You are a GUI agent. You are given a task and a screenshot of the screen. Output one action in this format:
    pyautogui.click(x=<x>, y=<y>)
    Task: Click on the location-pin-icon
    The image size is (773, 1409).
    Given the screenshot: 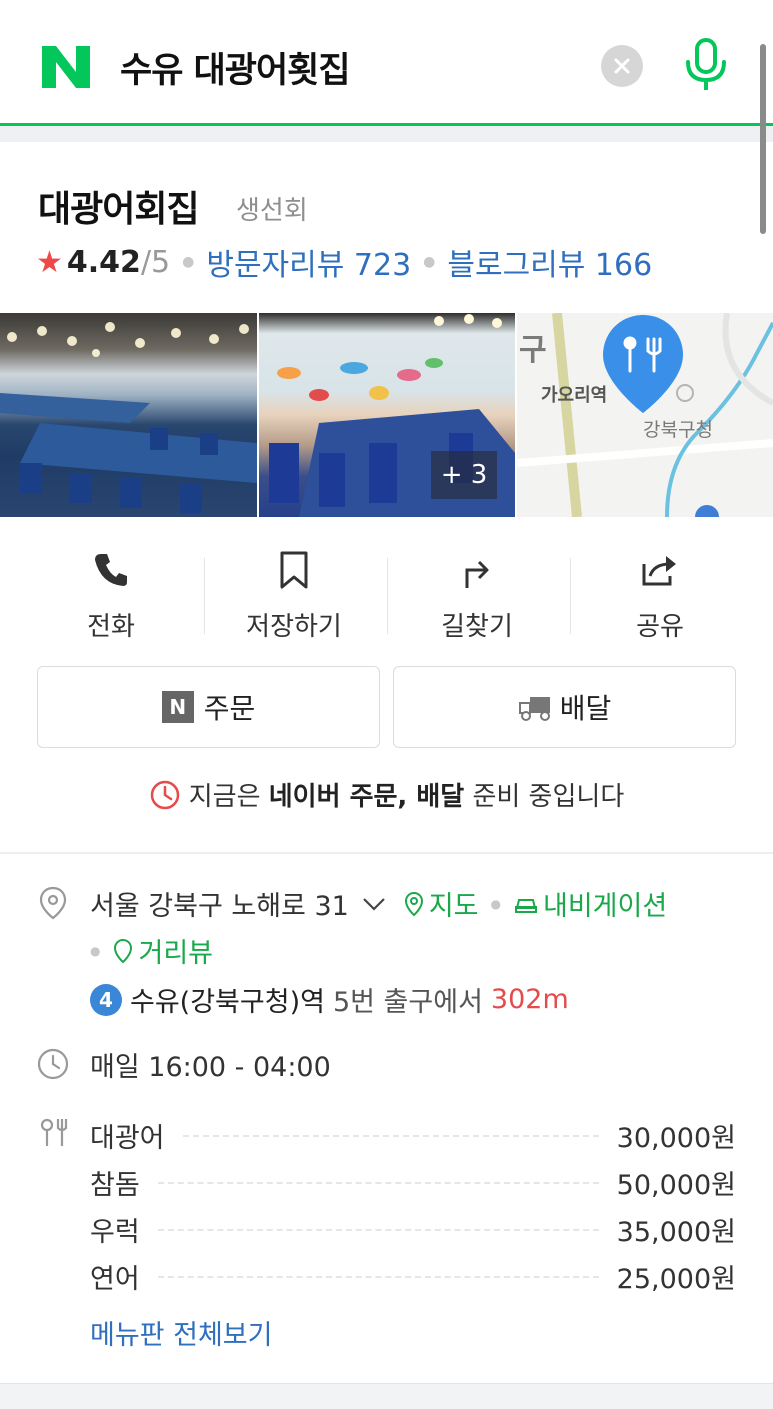 What is the action you would take?
    pyautogui.click(x=53, y=903)
    